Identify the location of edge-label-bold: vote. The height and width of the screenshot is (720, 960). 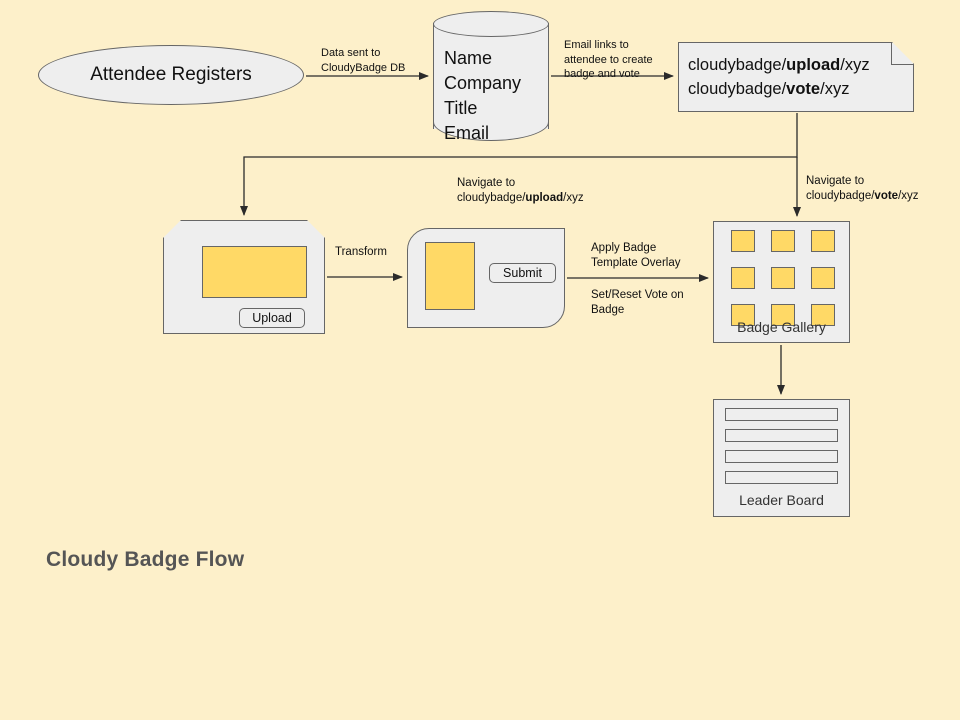
(886, 196).